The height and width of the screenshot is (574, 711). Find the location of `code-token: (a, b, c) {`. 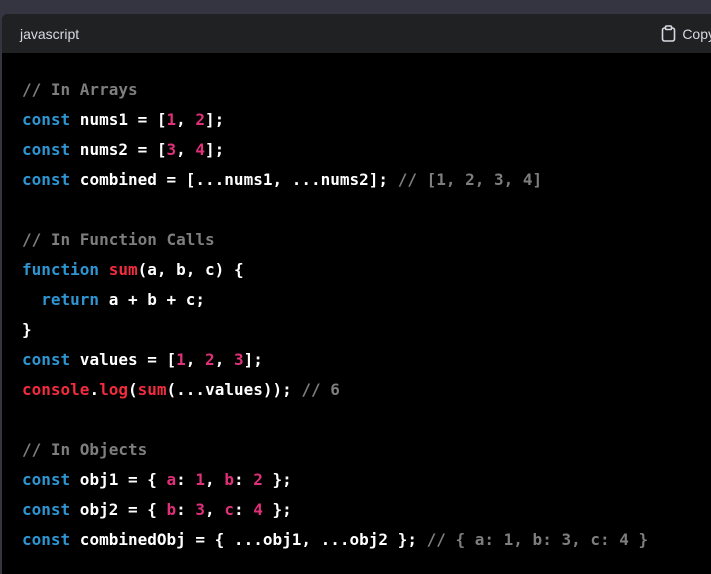

code-token: (a, b, c) { is located at coordinates (190, 269).